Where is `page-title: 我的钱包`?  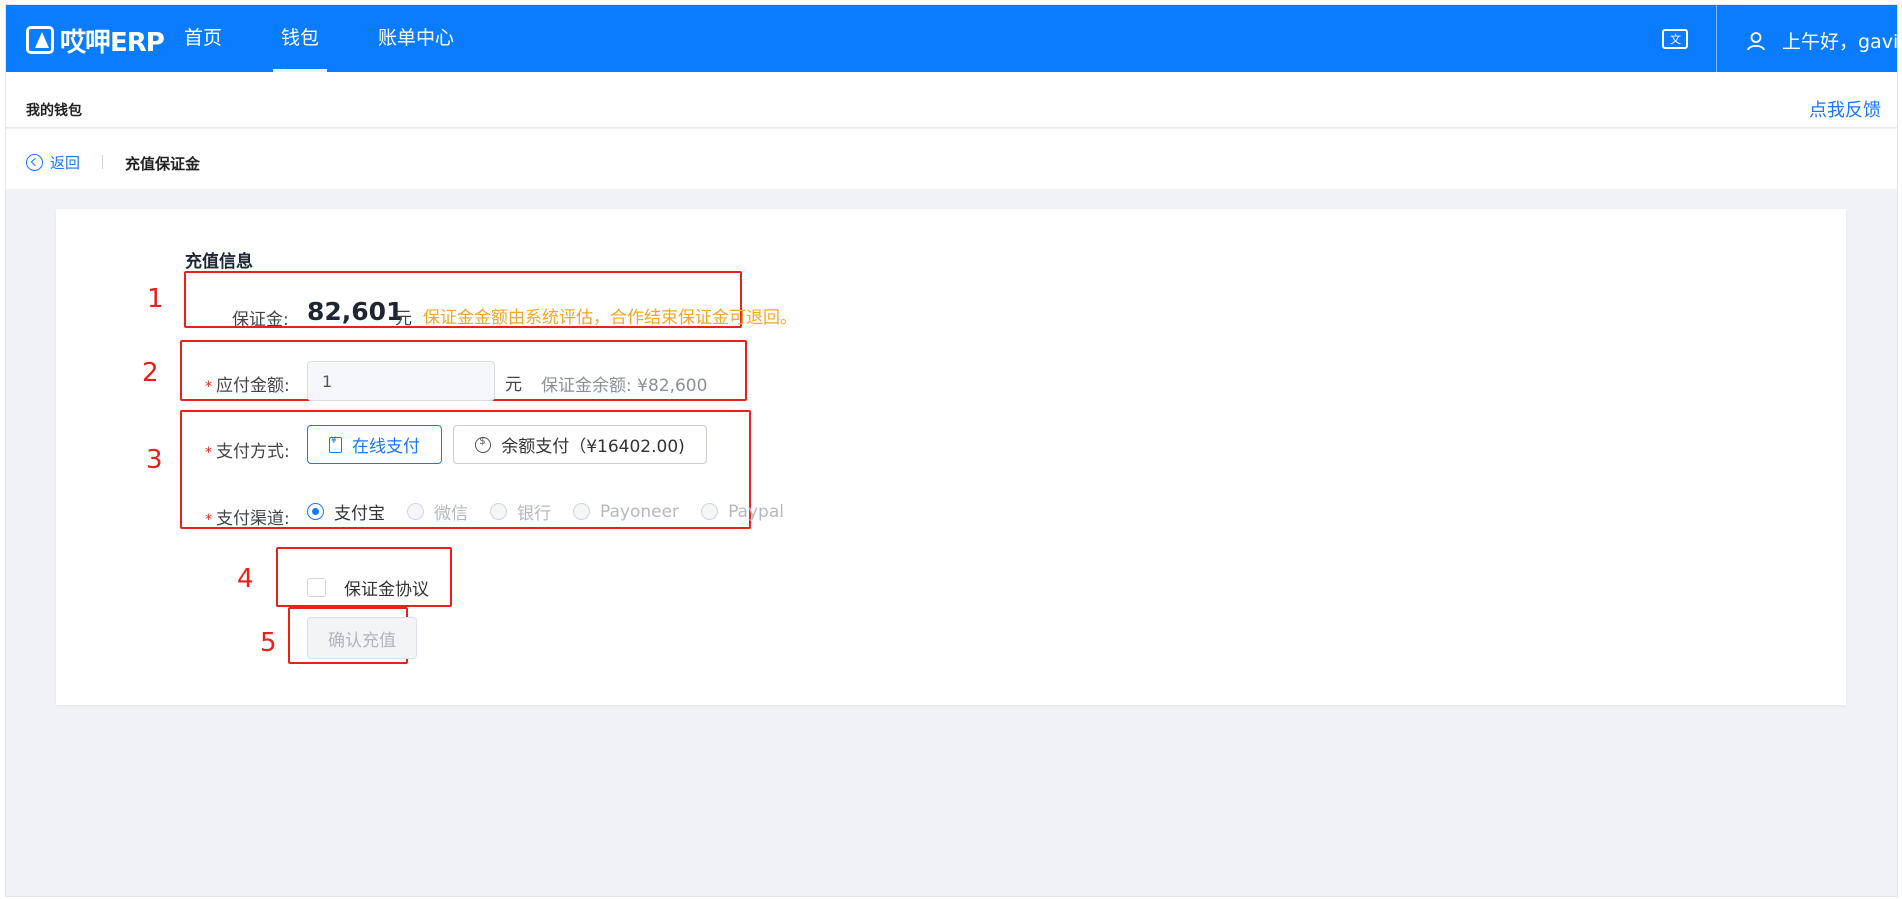
page-title: 我的钱包 is located at coordinates (54, 111).